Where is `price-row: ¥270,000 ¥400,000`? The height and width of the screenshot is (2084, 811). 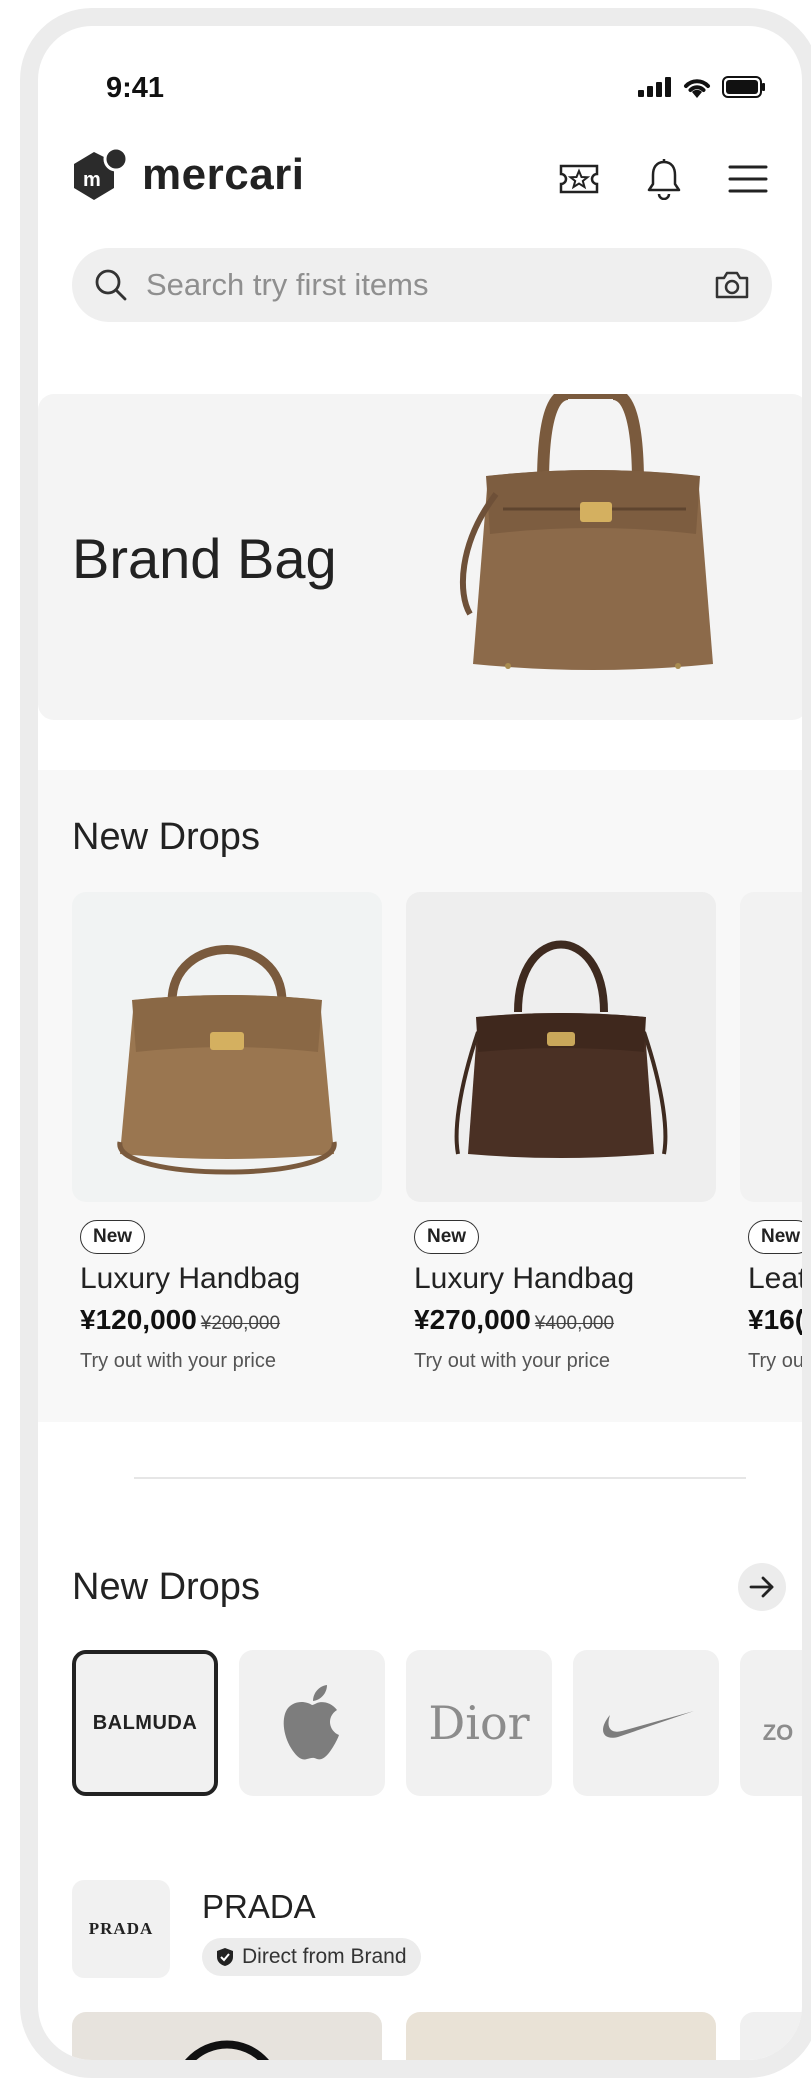 price-row: ¥270,000 ¥400,000 is located at coordinates (565, 1320).